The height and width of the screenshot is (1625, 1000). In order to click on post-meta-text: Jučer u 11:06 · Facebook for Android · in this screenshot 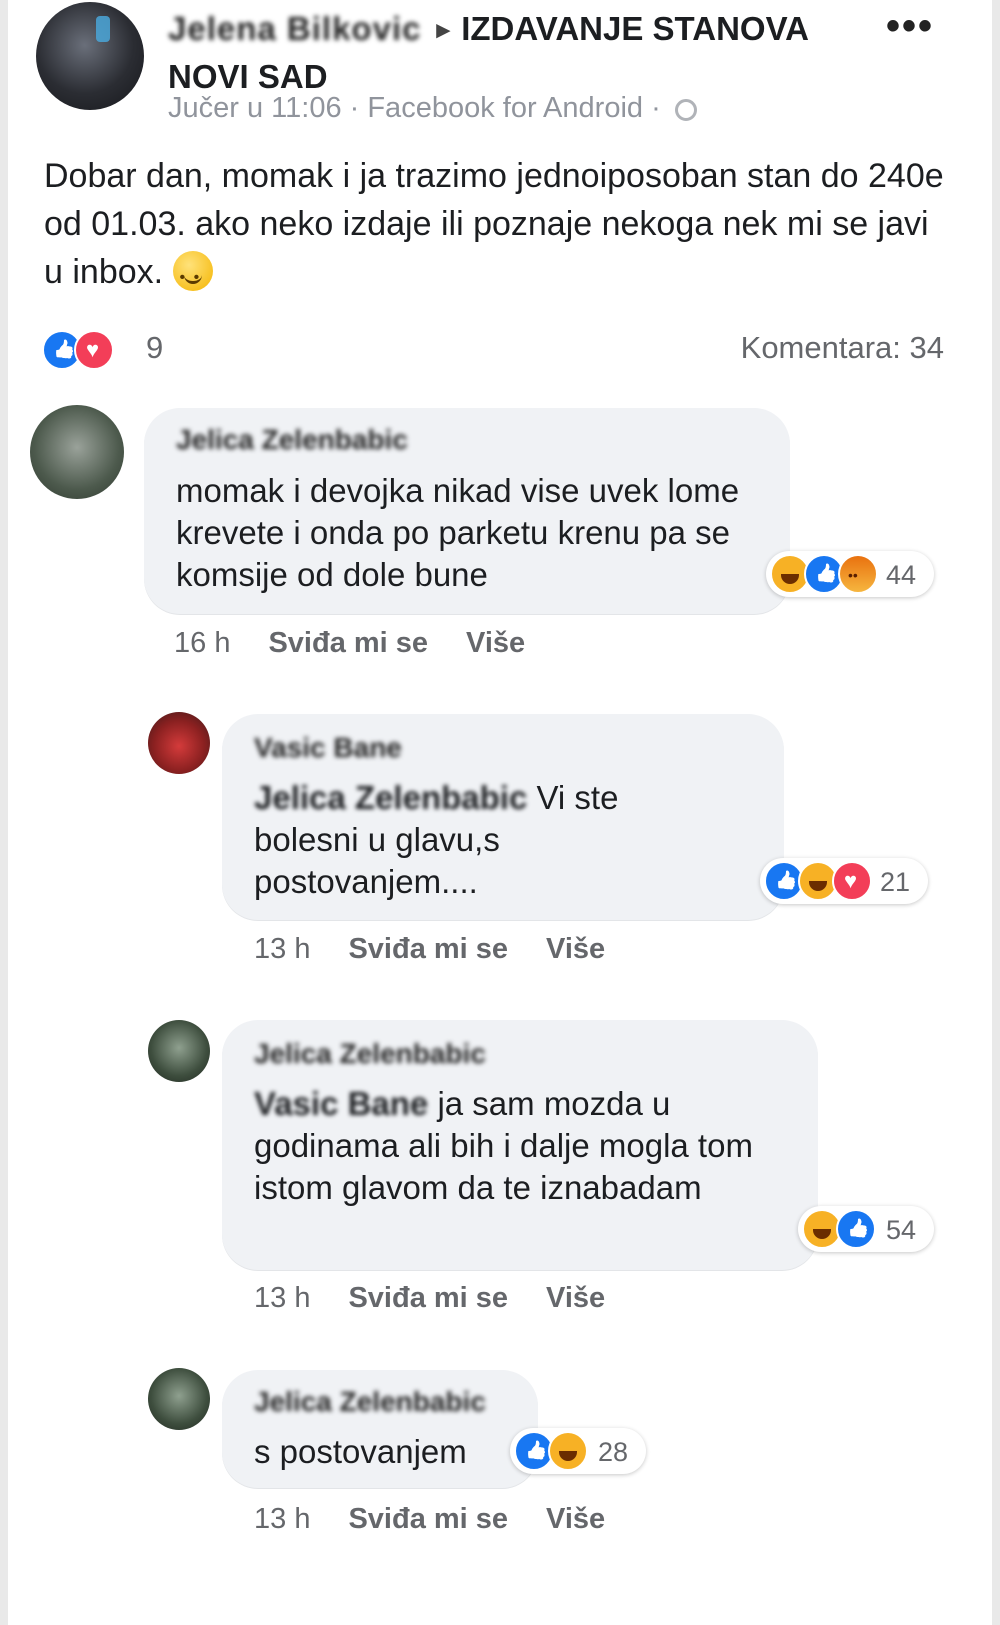, I will do `click(414, 108)`.